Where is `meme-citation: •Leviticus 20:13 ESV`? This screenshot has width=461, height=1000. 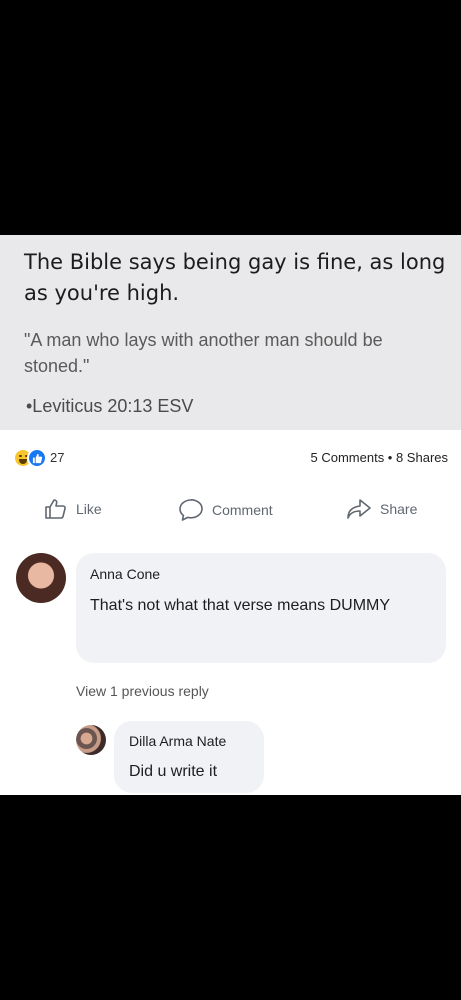
meme-citation: •Leviticus 20:13 ESV is located at coordinates (110, 406).